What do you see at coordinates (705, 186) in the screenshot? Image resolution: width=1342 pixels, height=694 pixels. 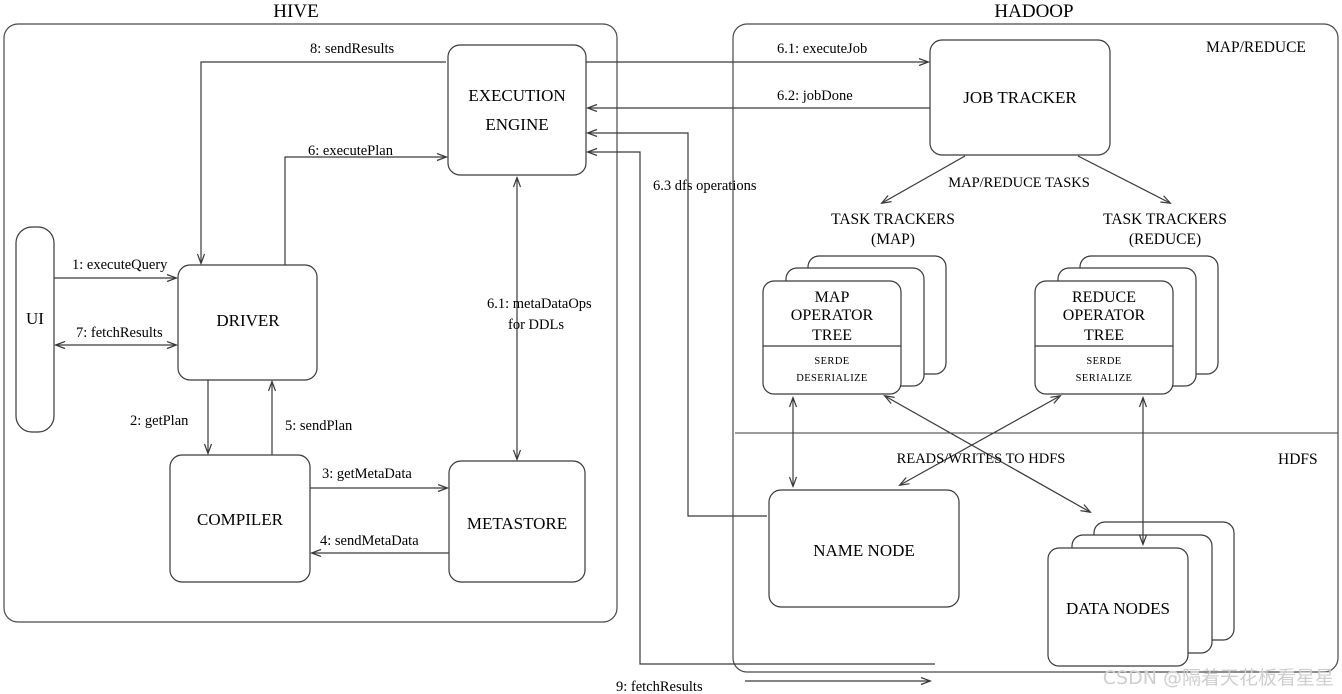 I see `edge-dfs-operations-label: 6.3 dfs operations` at bounding box center [705, 186].